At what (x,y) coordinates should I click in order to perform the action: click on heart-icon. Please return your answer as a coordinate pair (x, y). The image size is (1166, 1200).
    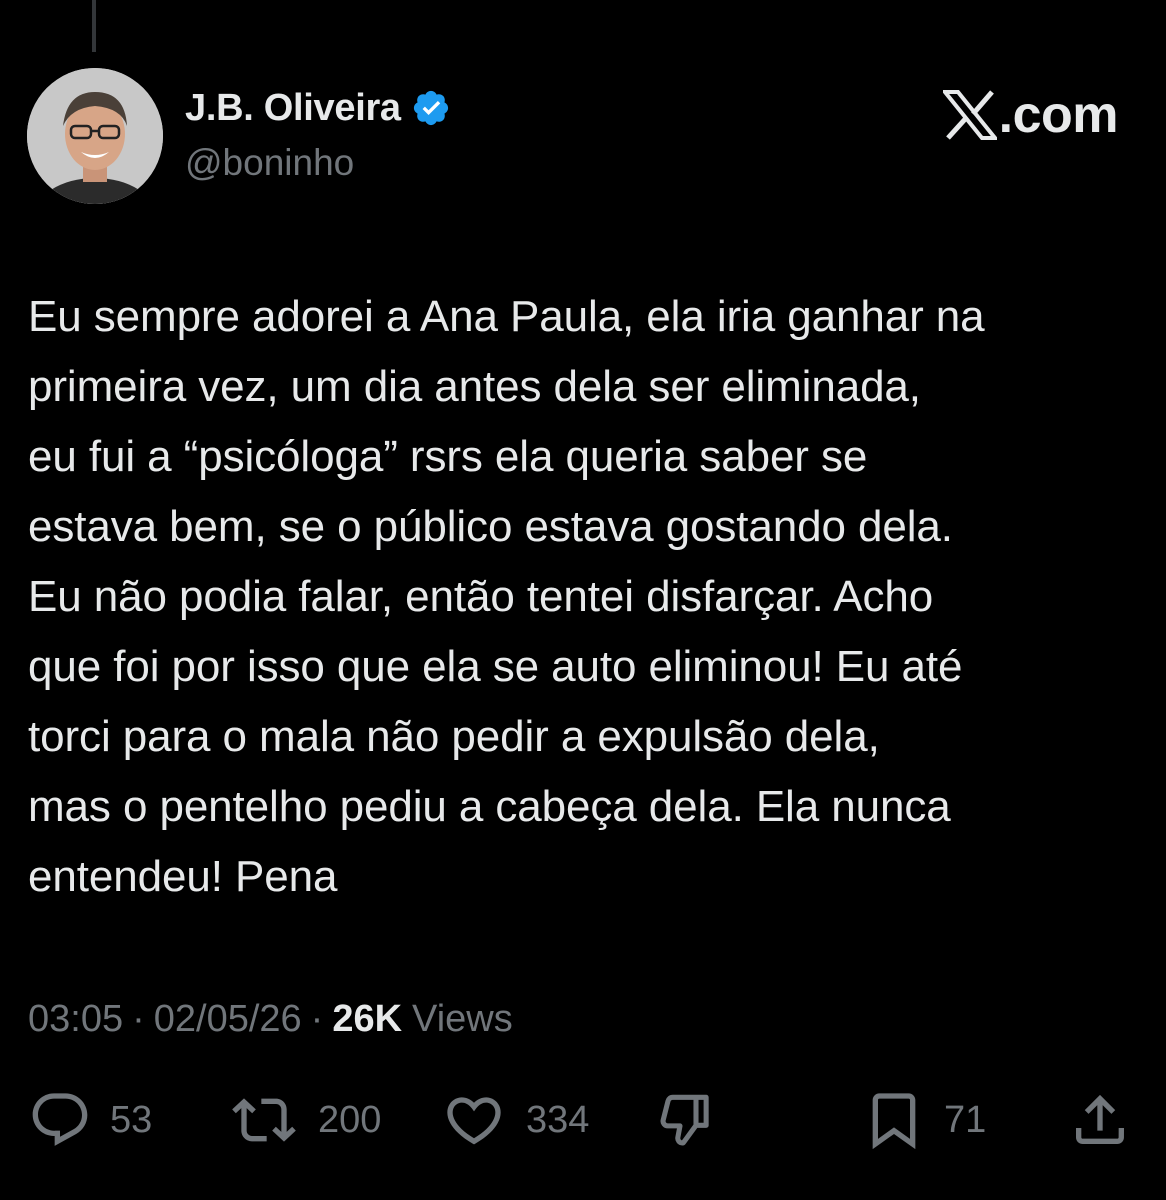
    Looking at the image, I should click on (474, 1121).